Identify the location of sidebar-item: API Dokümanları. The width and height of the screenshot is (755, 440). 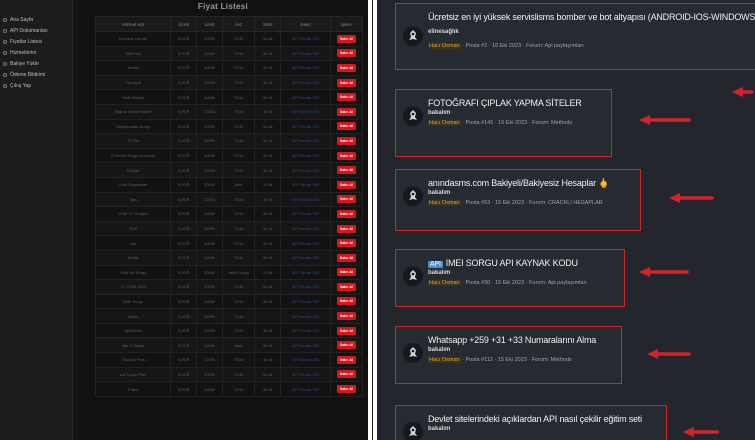
(36, 30).